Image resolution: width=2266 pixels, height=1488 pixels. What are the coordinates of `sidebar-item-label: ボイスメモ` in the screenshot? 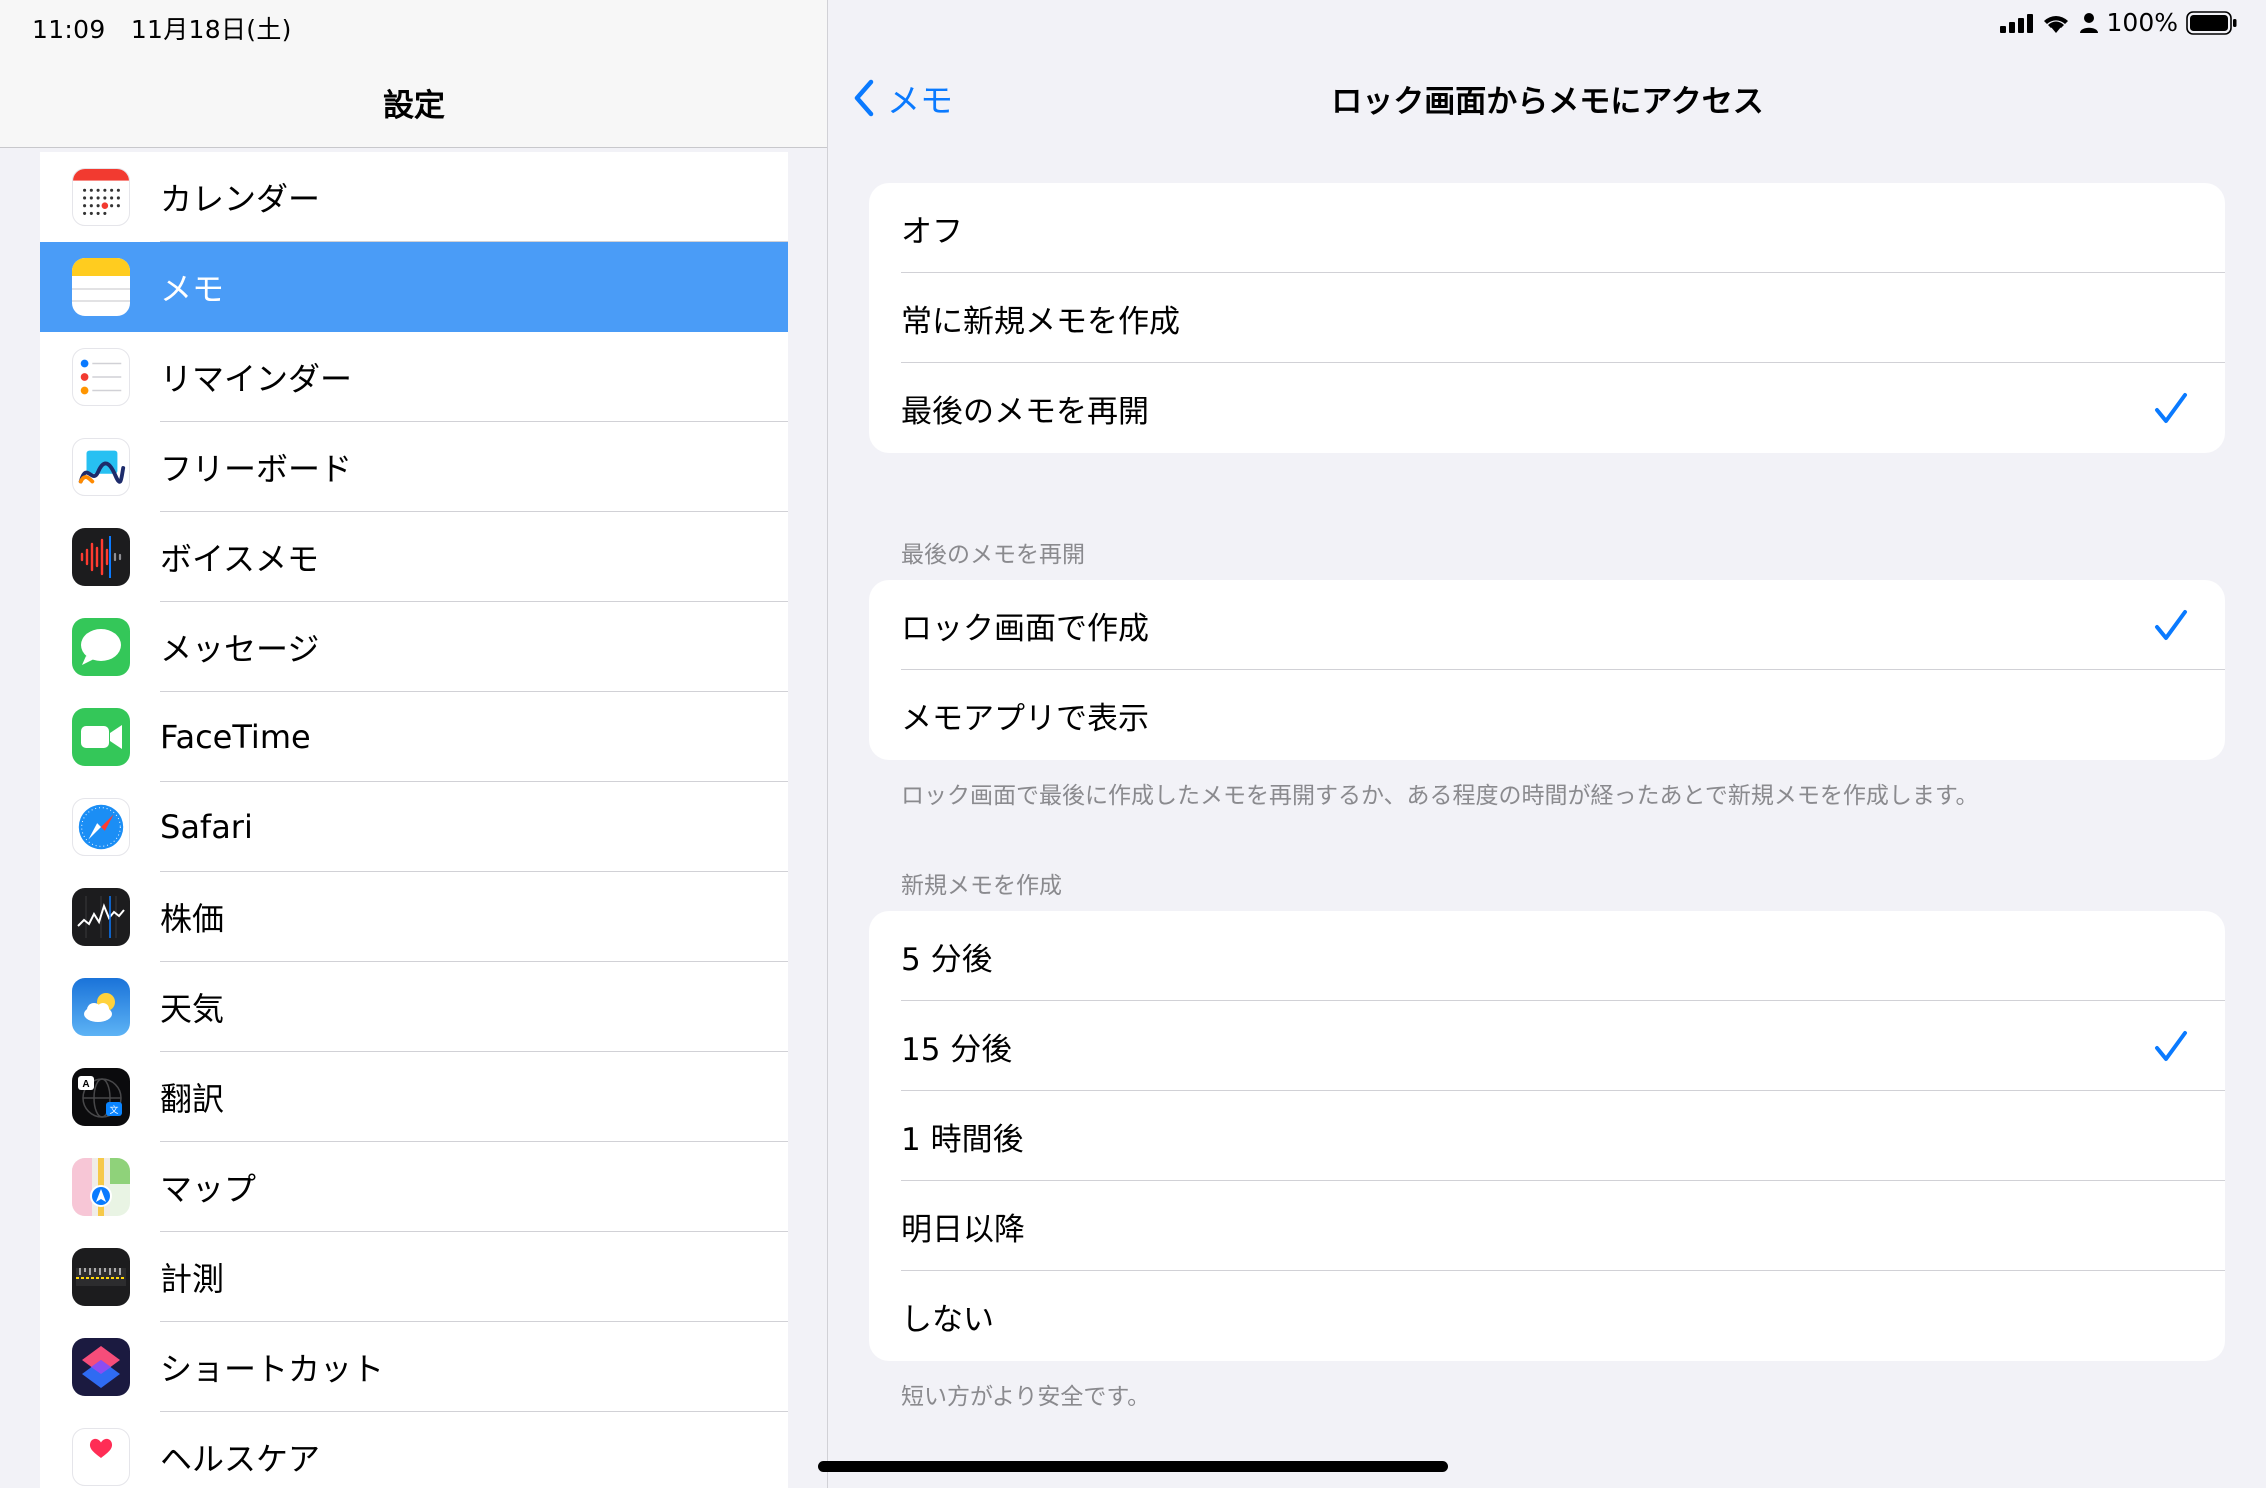 It's located at (240, 559).